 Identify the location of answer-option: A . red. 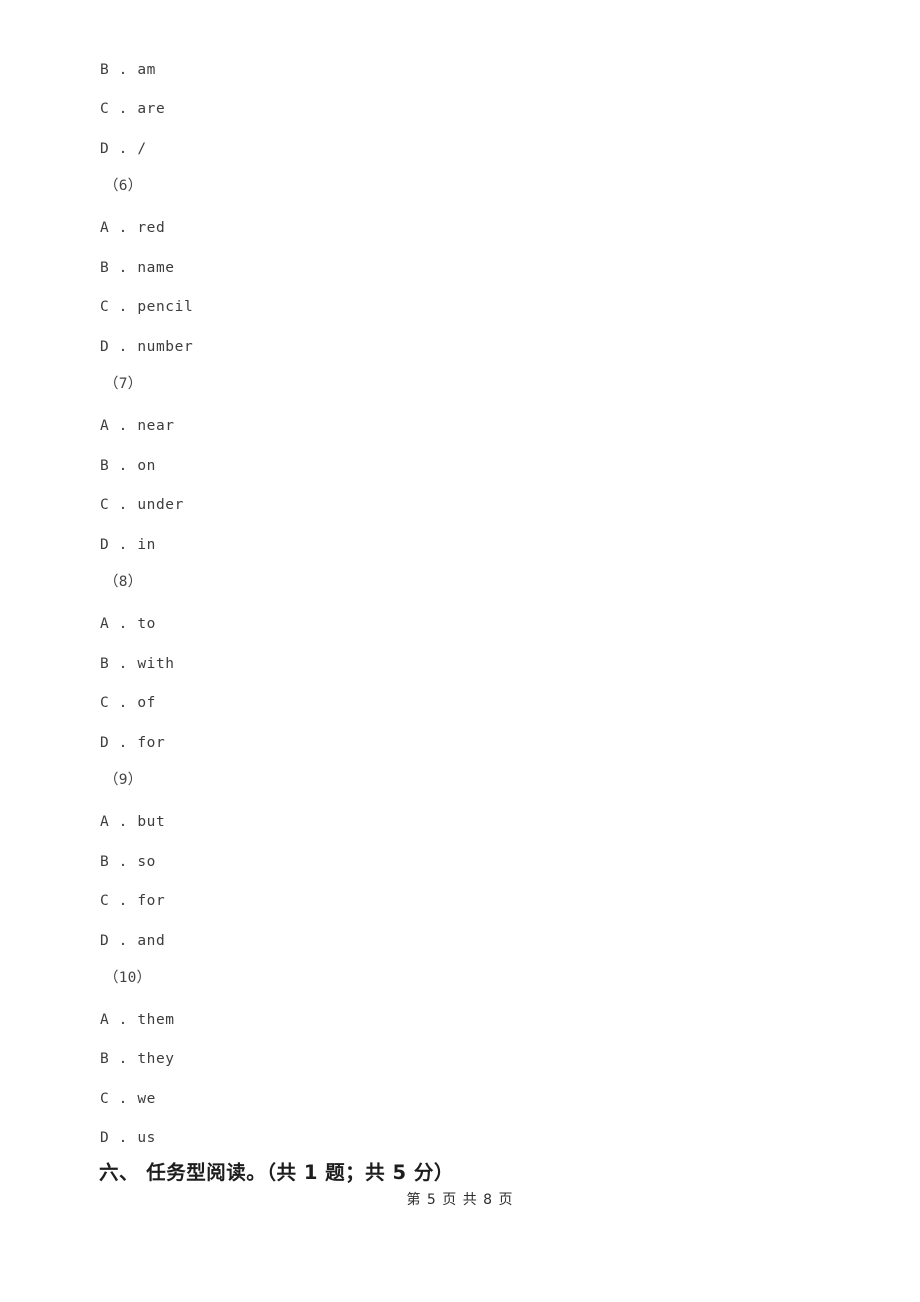
(133, 228).